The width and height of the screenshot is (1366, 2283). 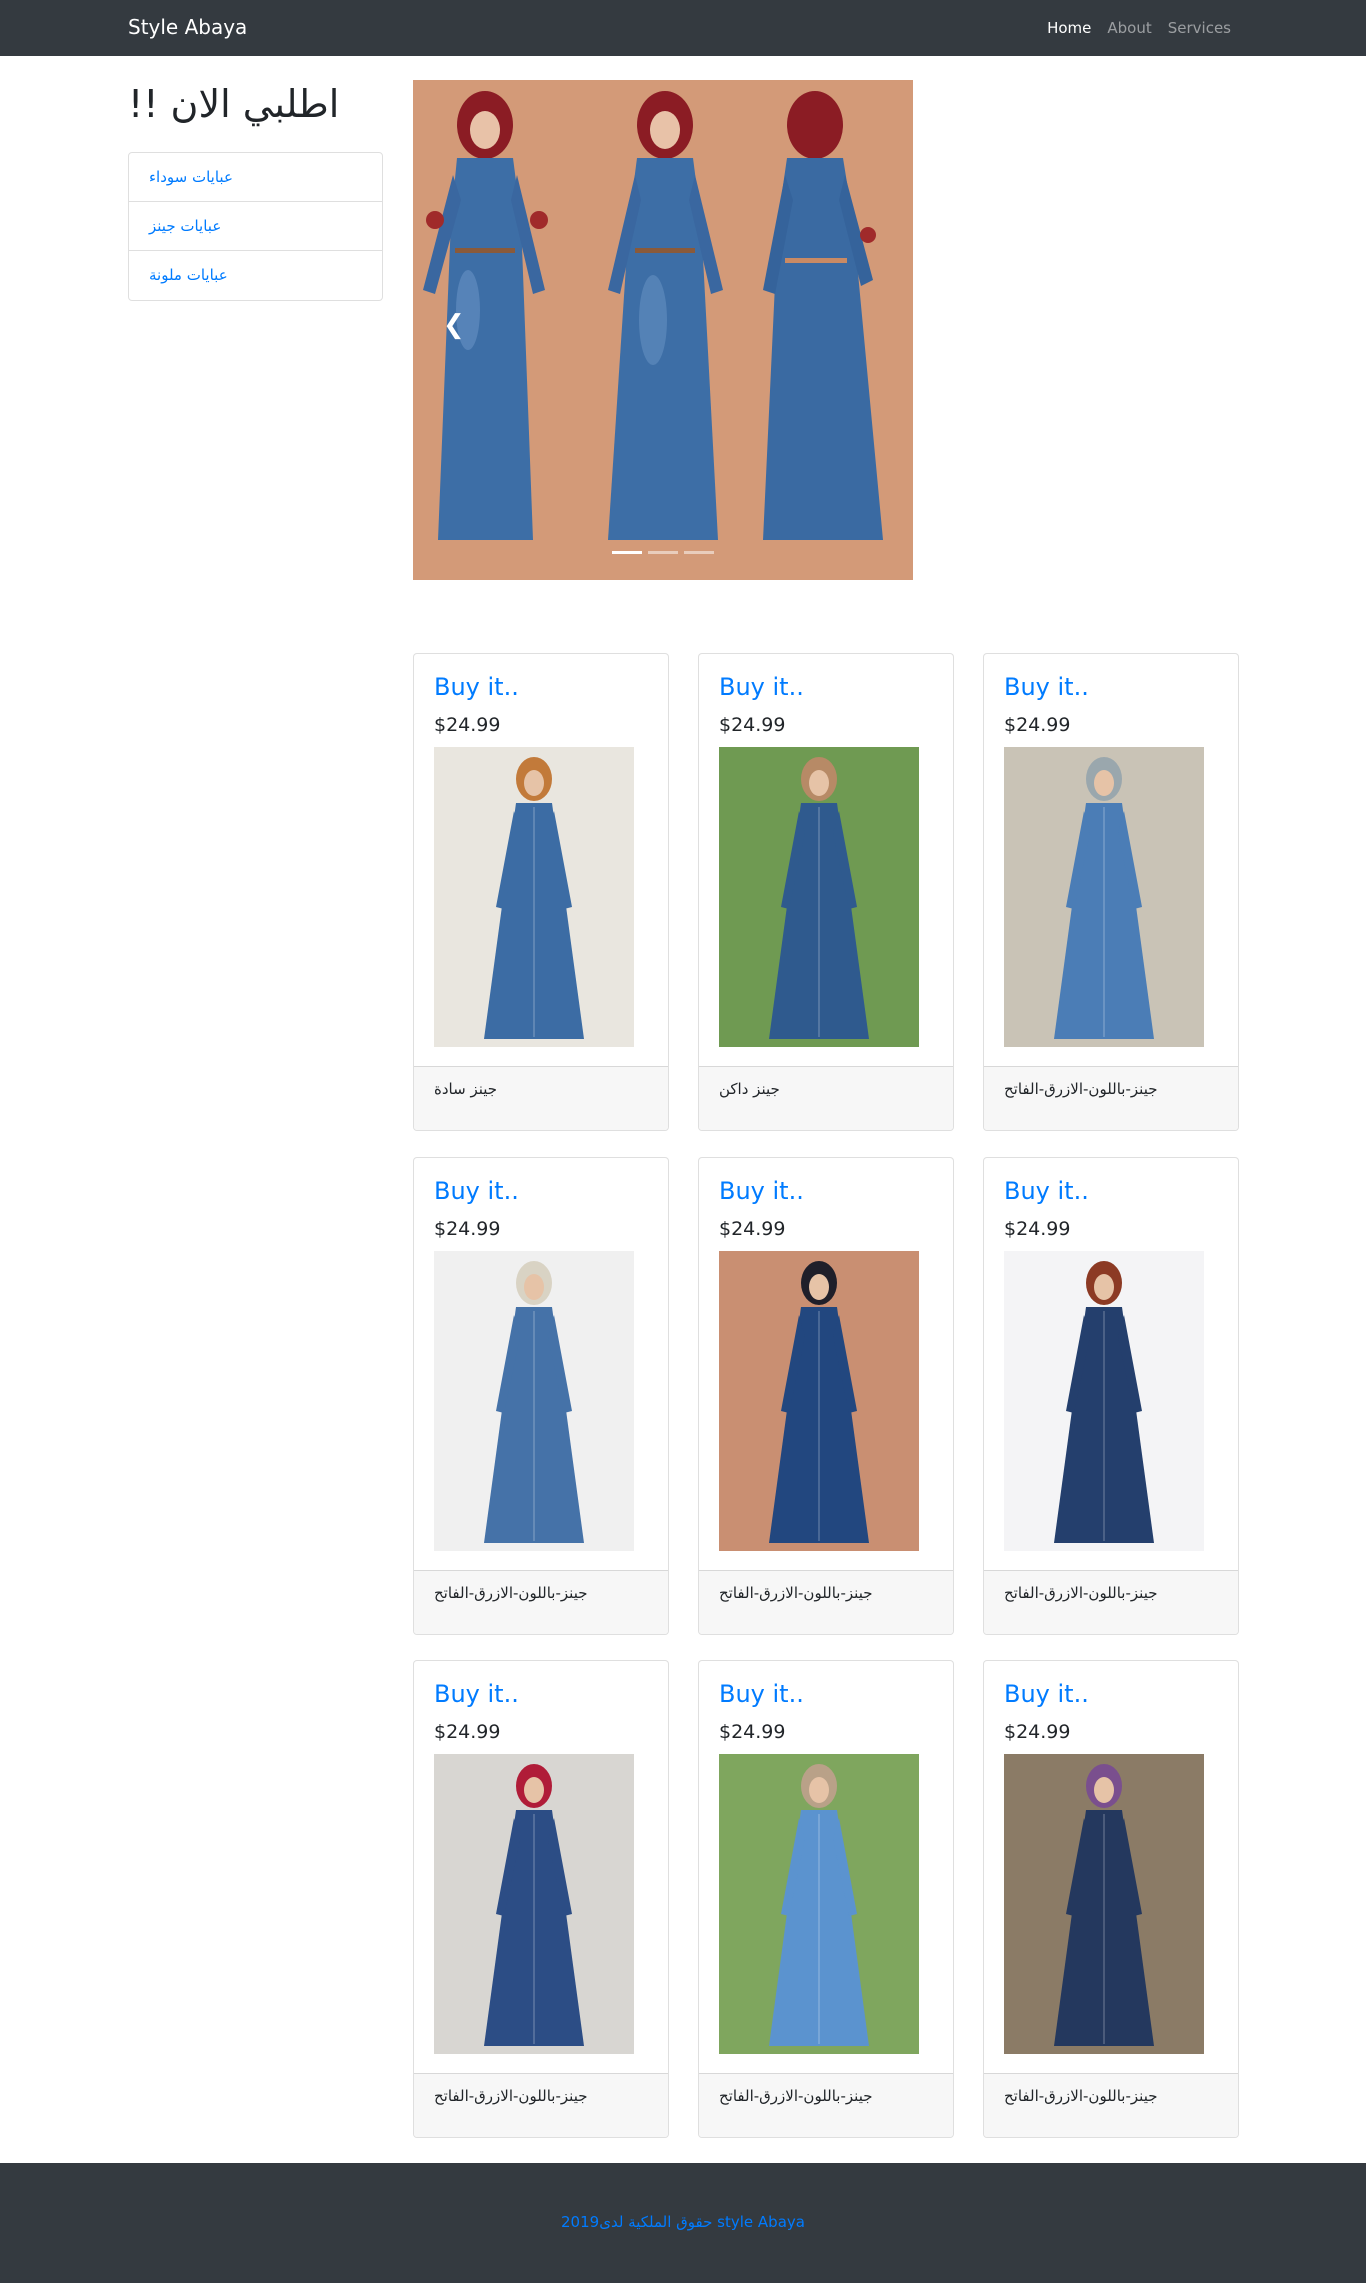 I want to click on category-jeans-abayas: عبايات جينز, so click(x=255, y=226).